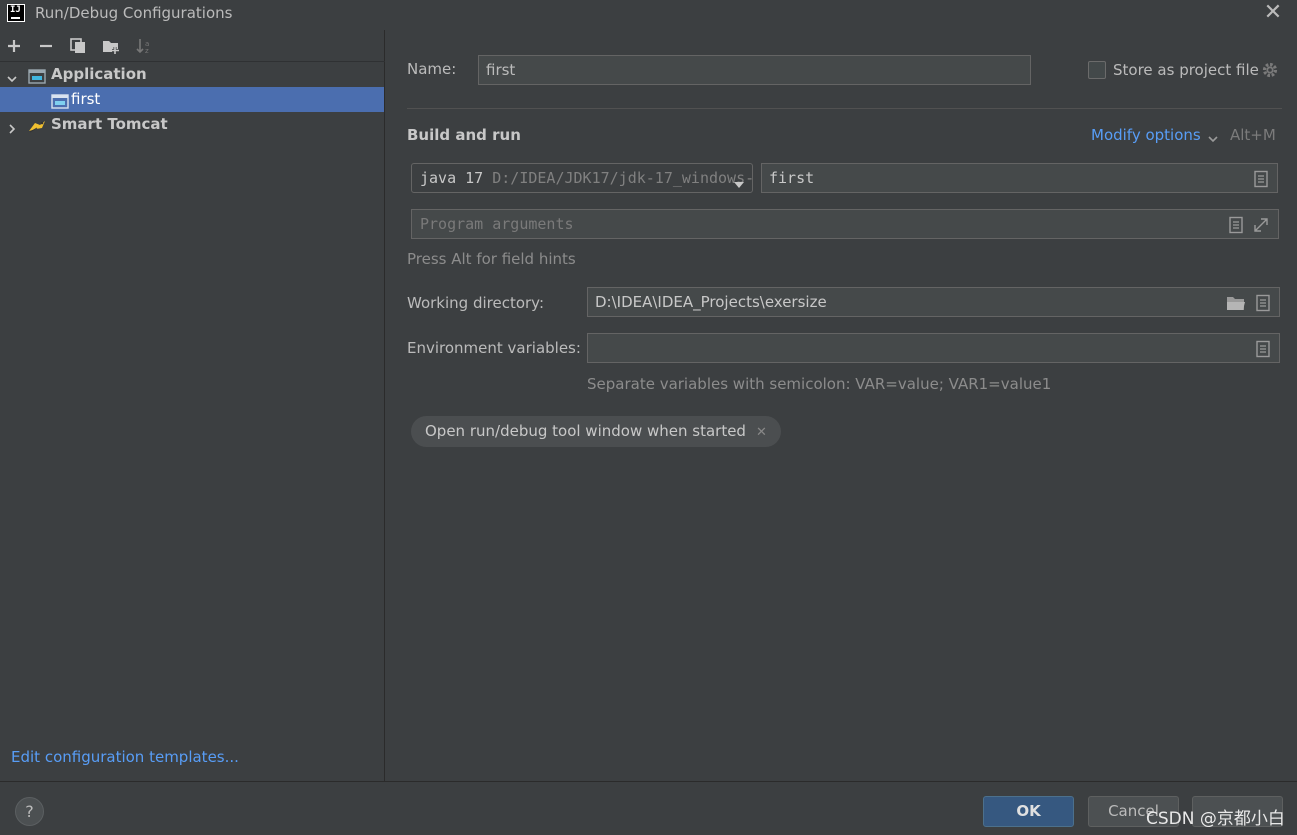 The height and width of the screenshot is (835, 1297). I want to click on tomcat-icon, so click(37, 125).